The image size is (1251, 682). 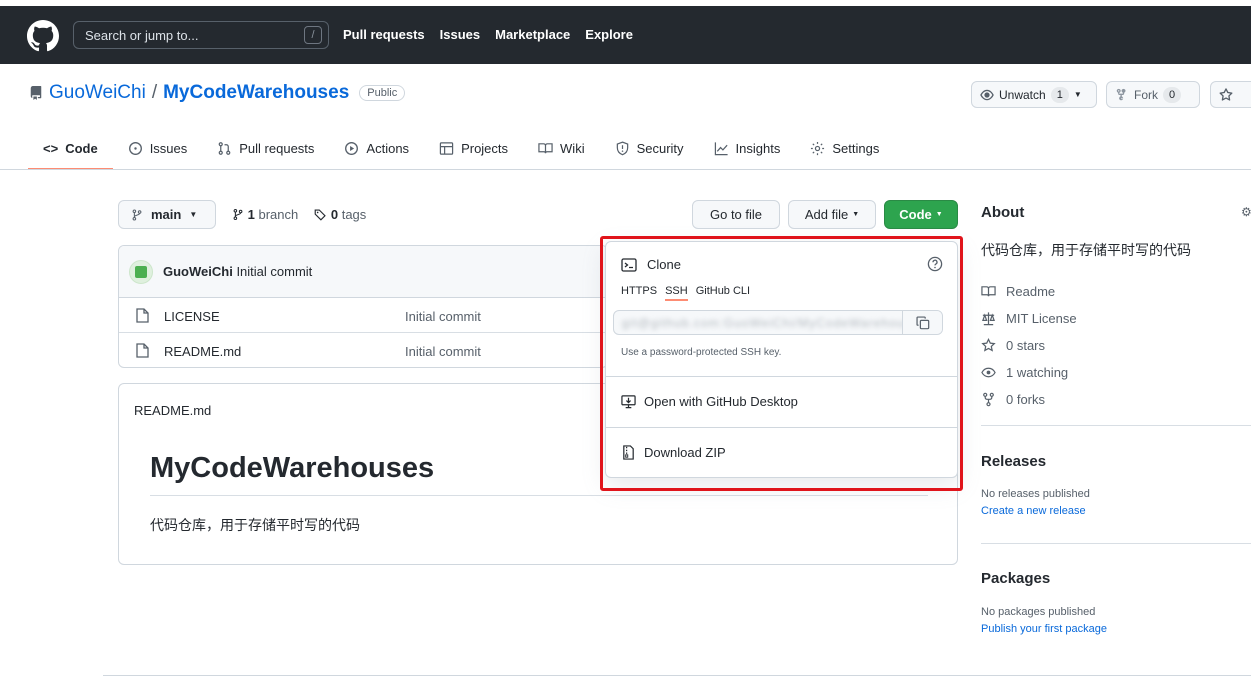 I want to click on shield-icon, so click(x=622, y=148).